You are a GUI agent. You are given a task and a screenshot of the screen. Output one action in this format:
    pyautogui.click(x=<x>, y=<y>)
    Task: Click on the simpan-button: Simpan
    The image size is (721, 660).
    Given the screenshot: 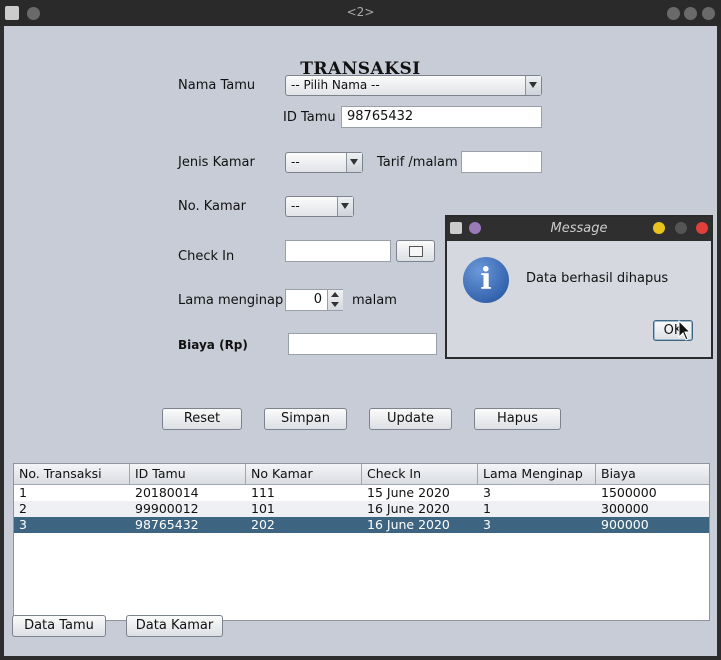 What is the action you would take?
    pyautogui.click(x=305, y=419)
    